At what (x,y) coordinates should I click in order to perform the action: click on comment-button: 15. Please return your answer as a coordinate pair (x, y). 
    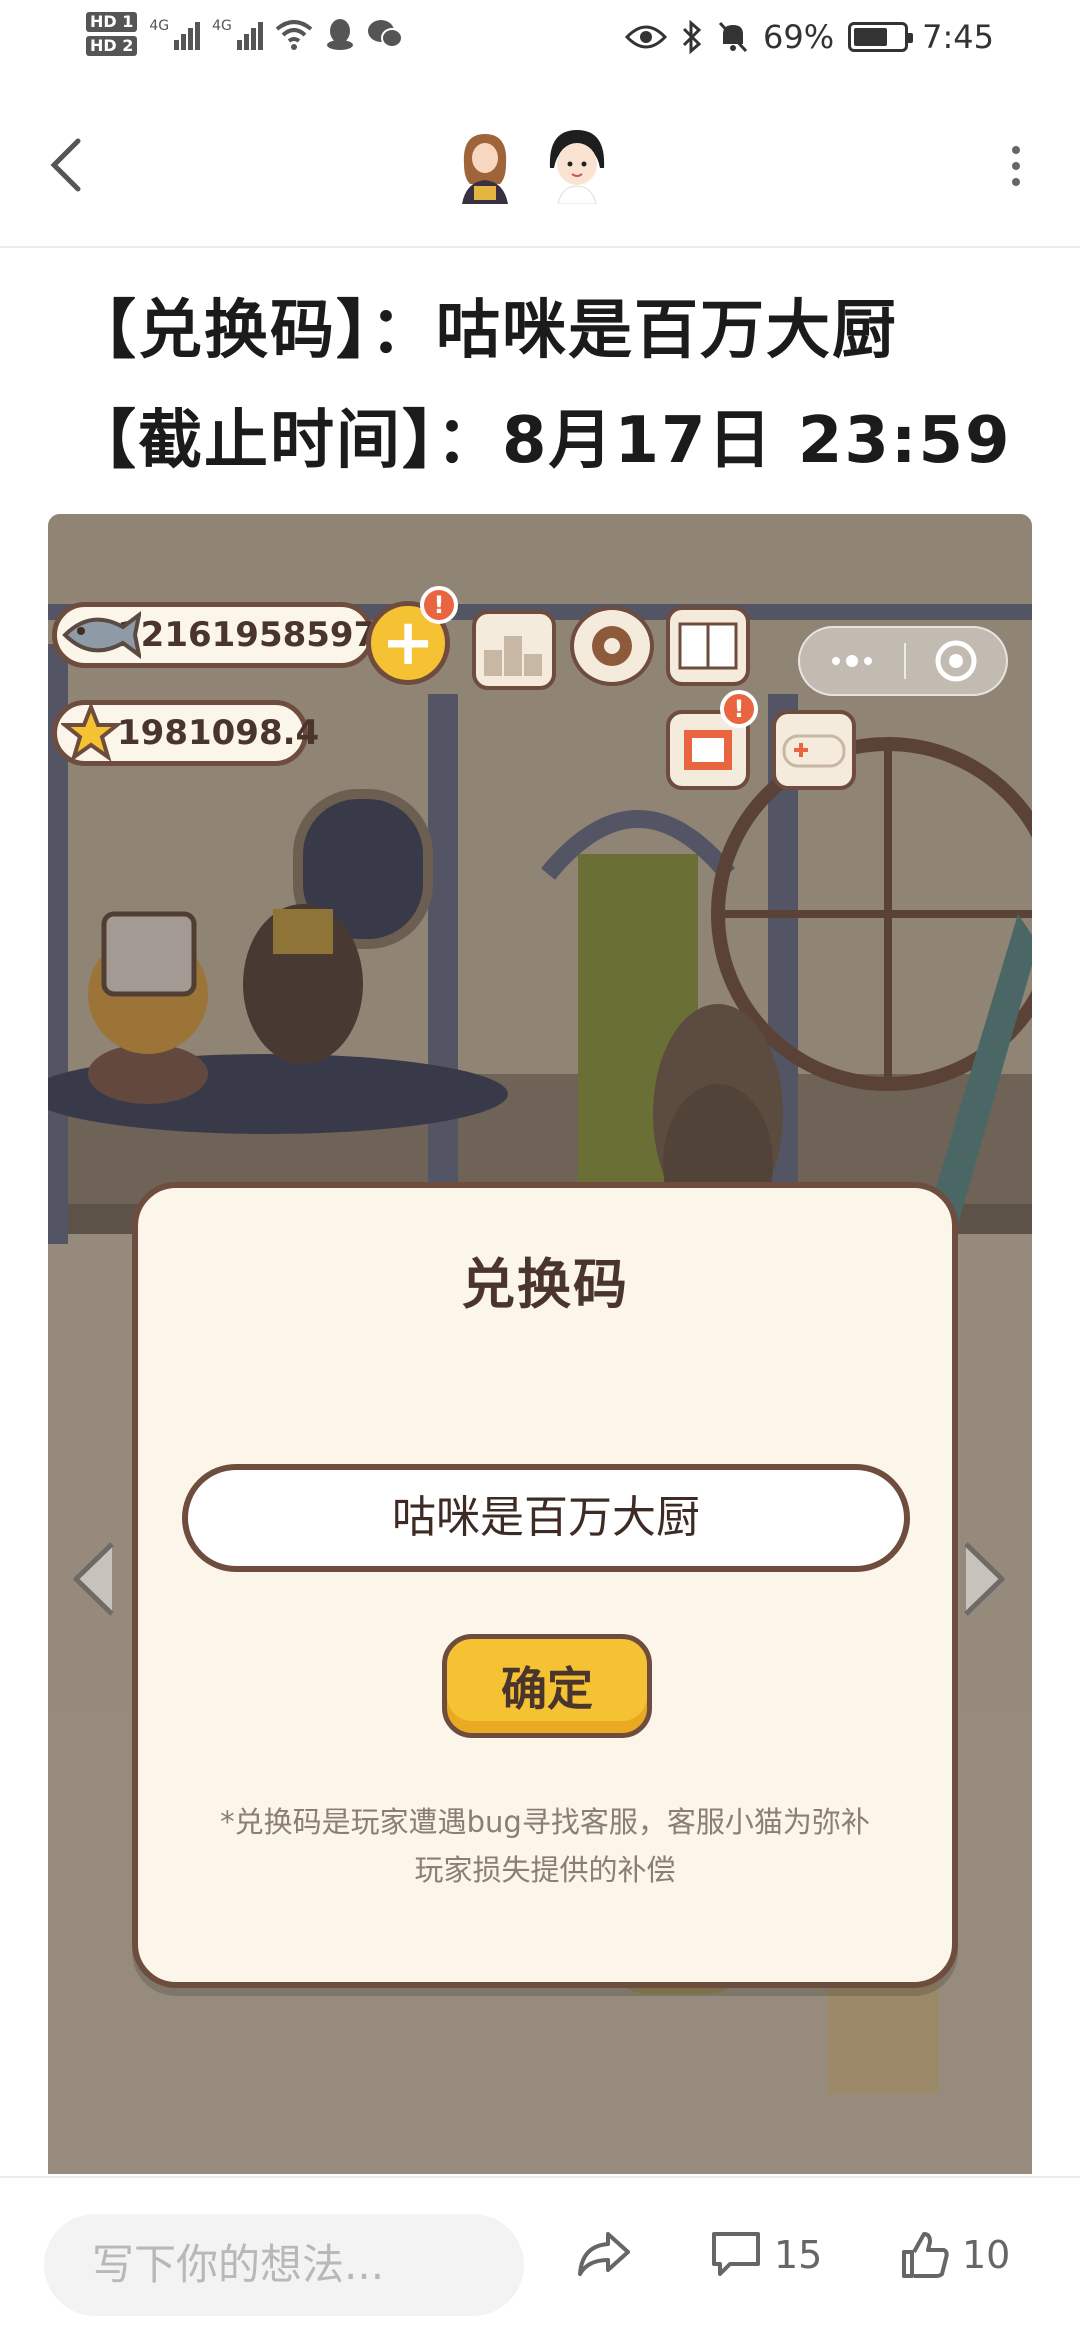
    Looking at the image, I should click on (766, 2255).